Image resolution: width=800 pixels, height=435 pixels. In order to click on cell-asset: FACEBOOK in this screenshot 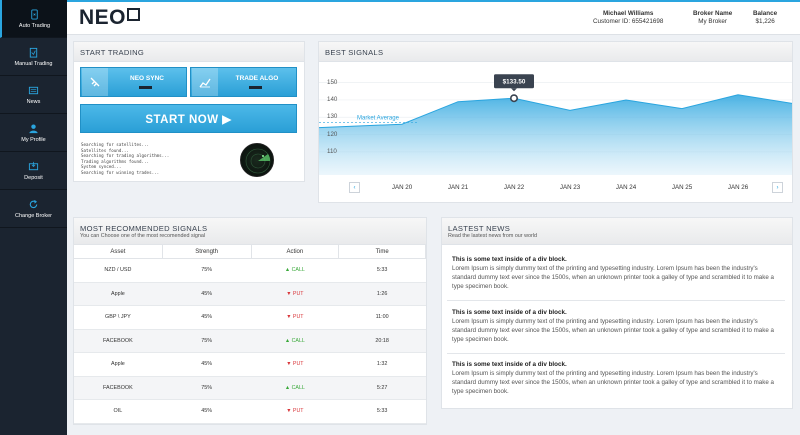, I will do `click(118, 341)`.